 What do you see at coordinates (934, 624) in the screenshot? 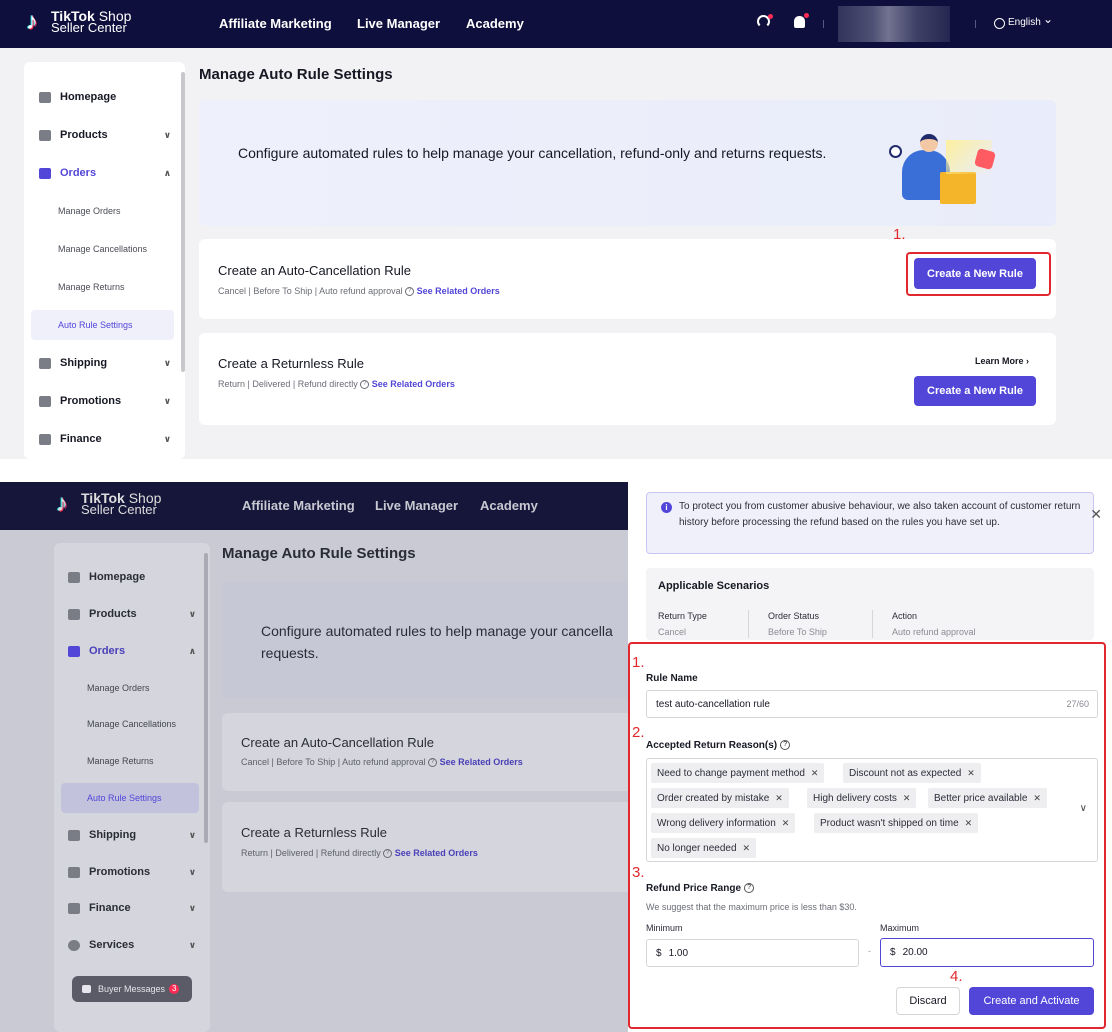
I see `scenario-action: Action Auto refund approval` at bounding box center [934, 624].